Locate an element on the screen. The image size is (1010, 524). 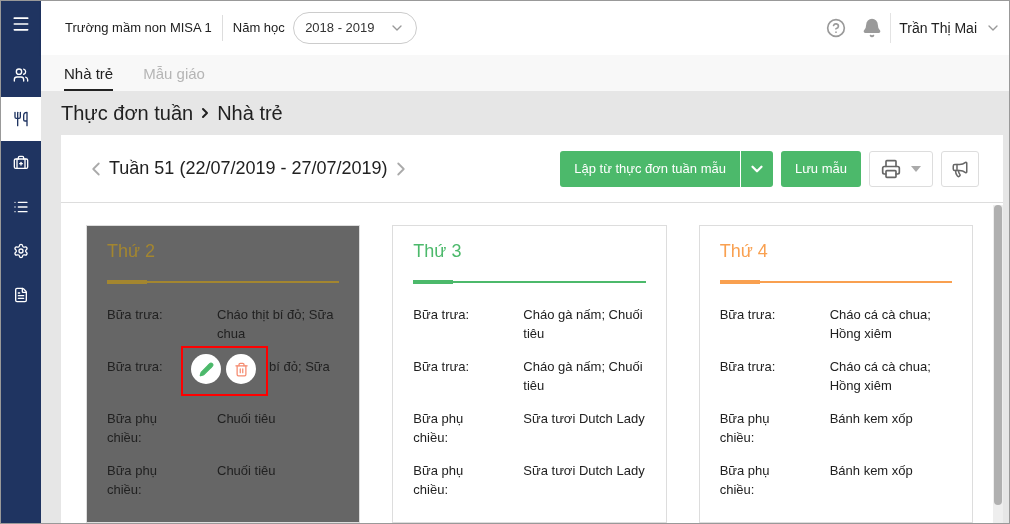
trash-icon is located at coordinates (241, 369).